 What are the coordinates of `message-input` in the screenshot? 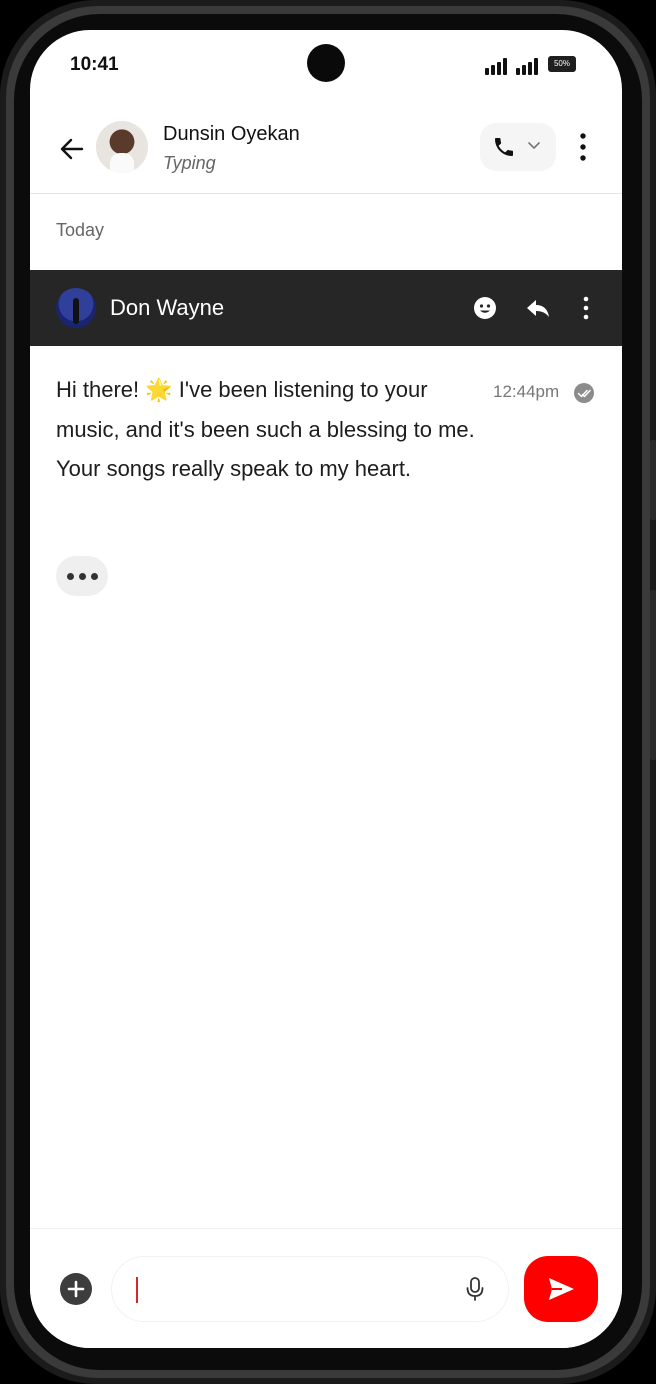 It's located at (294, 1290).